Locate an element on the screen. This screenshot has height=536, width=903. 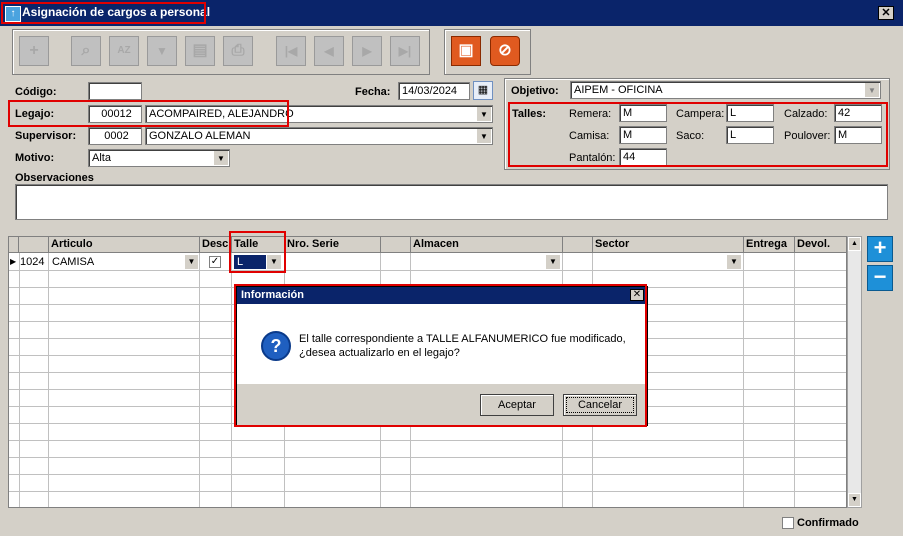
row-indicator-header is located at coordinates (14, 245).